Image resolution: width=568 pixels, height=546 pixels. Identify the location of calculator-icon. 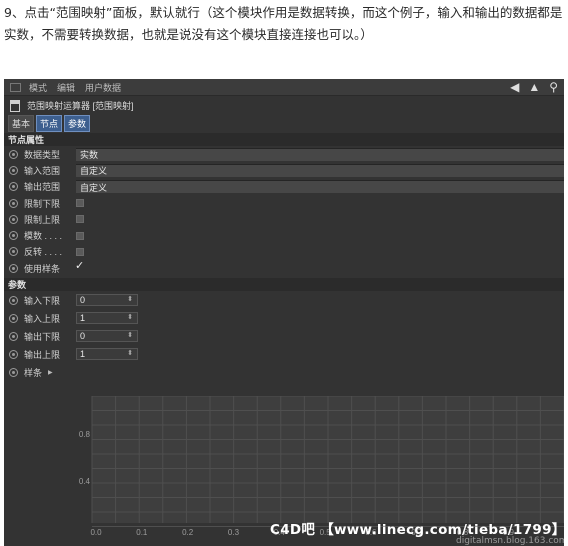
(15, 105).